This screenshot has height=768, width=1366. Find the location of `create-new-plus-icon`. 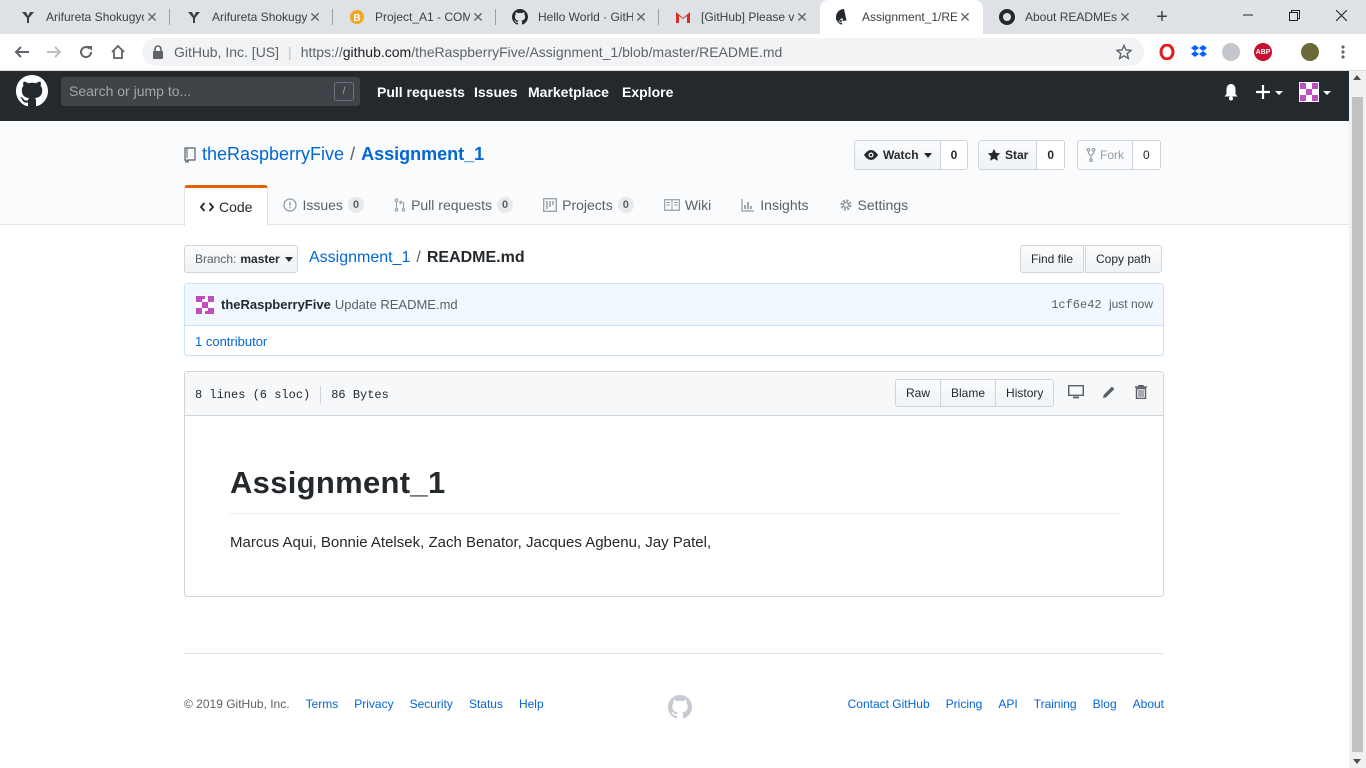

create-new-plus-icon is located at coordinates (1270, 92).